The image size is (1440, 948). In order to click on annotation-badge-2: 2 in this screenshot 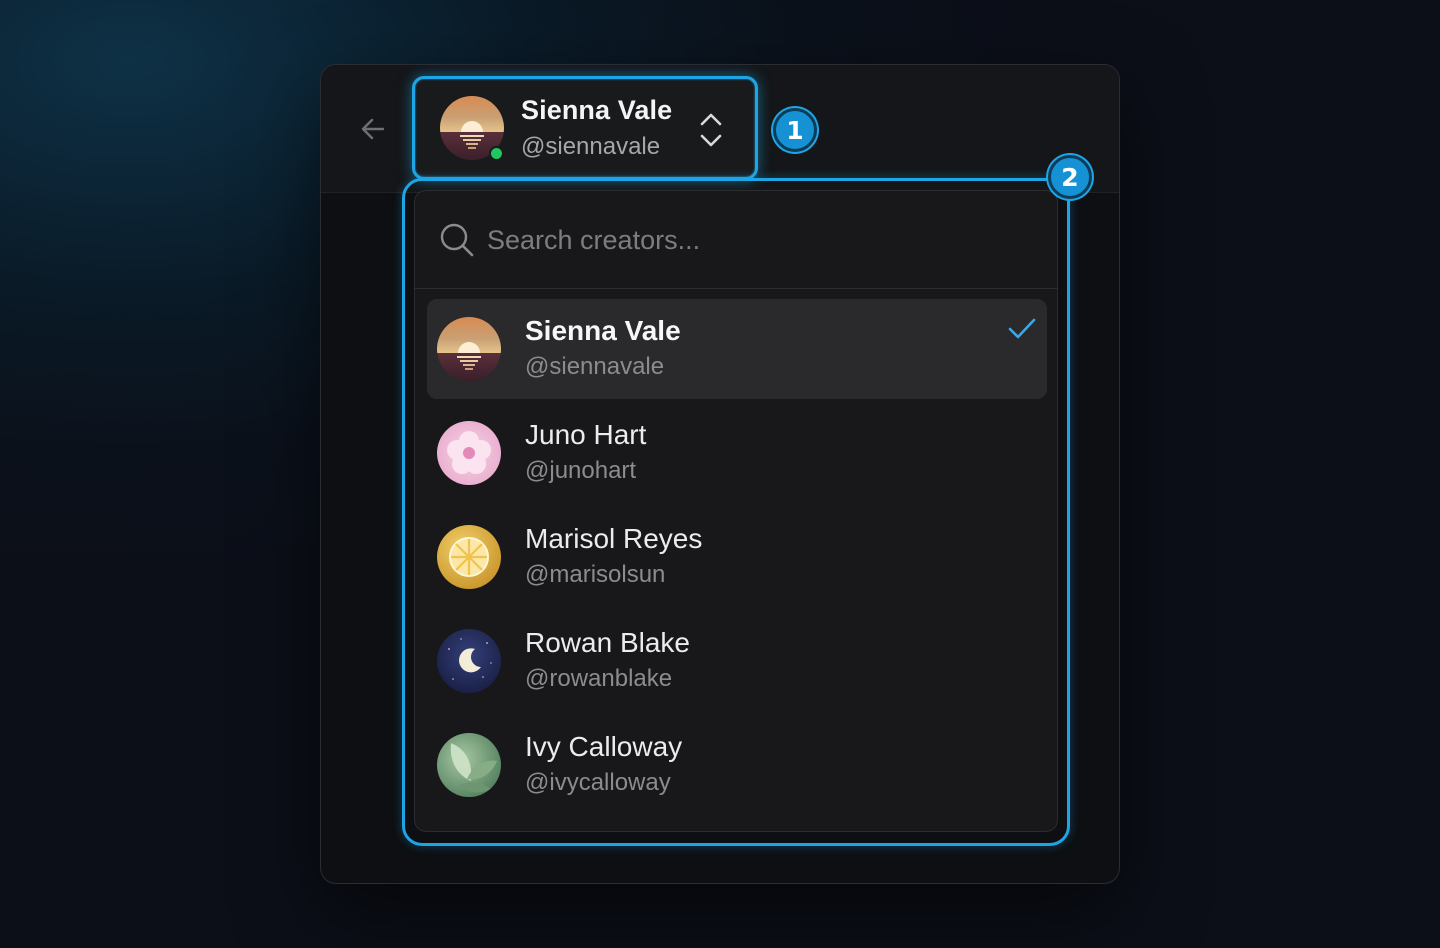, I will do `click(1070, 177)`.